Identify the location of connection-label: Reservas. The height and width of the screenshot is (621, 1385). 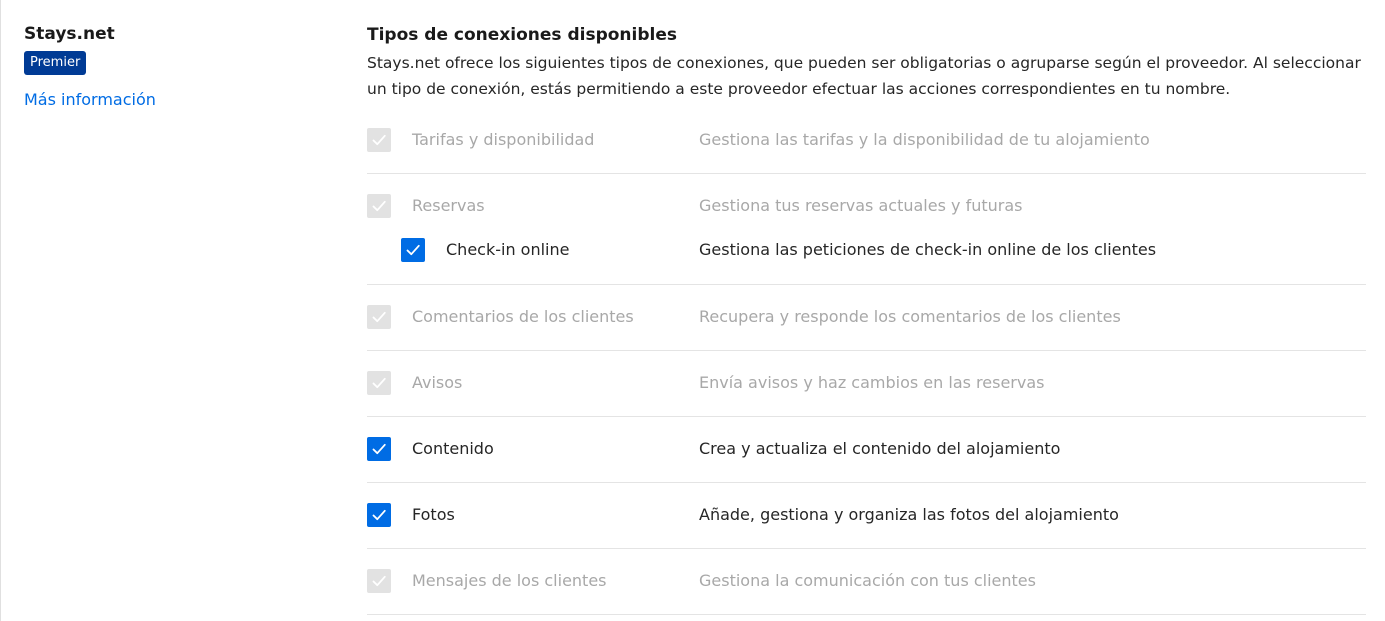
(448, 205).